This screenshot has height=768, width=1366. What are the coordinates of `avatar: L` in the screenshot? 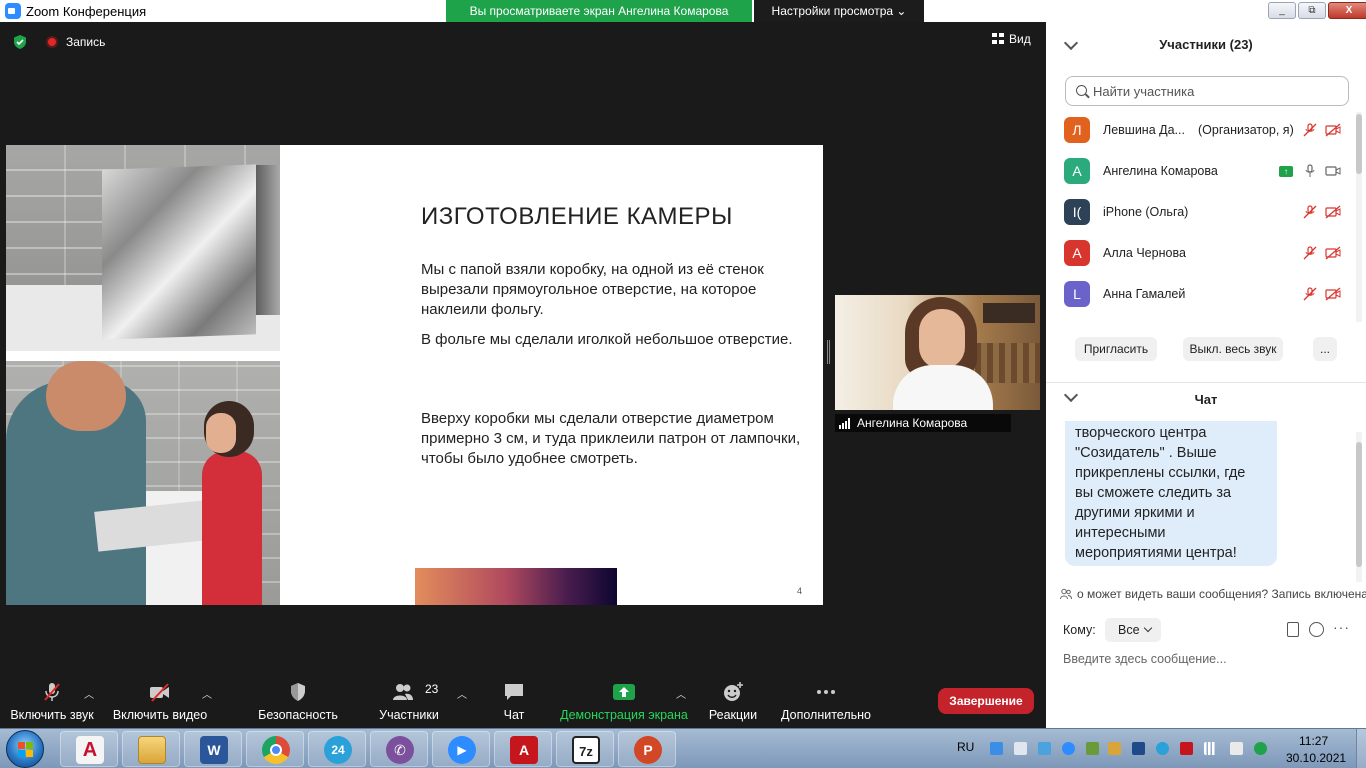 It's located at (1077, 294).